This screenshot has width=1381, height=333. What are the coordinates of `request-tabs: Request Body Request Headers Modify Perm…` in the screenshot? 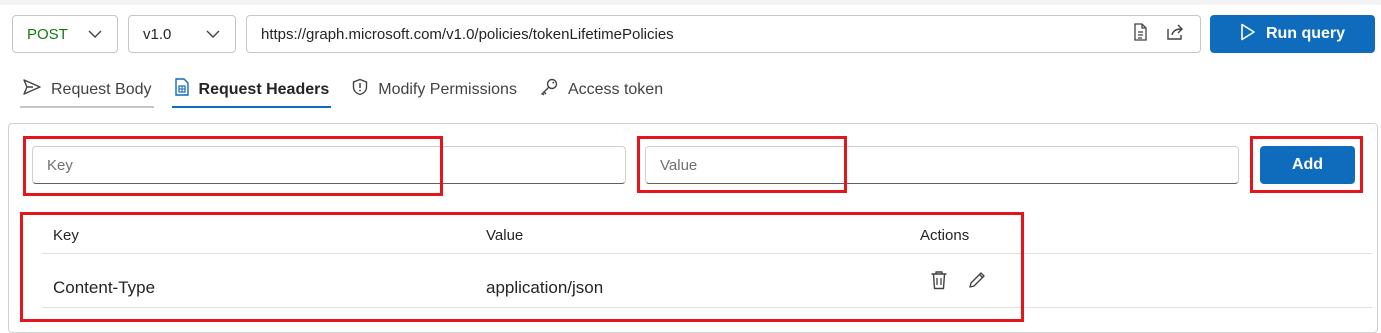 It's located at (342, 91).